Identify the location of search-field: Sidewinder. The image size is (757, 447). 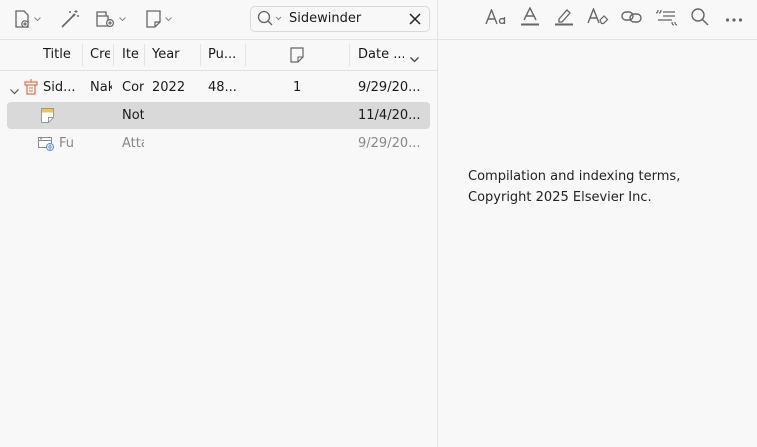
(340, 19).